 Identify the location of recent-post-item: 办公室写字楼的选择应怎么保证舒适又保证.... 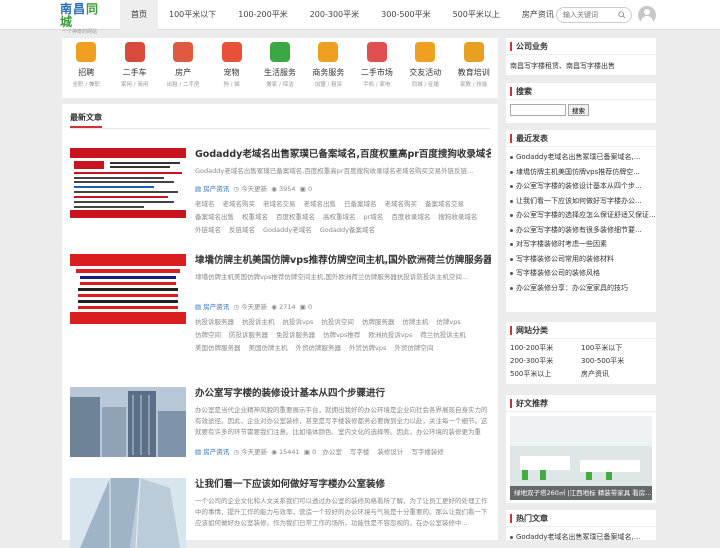
(581, 215).